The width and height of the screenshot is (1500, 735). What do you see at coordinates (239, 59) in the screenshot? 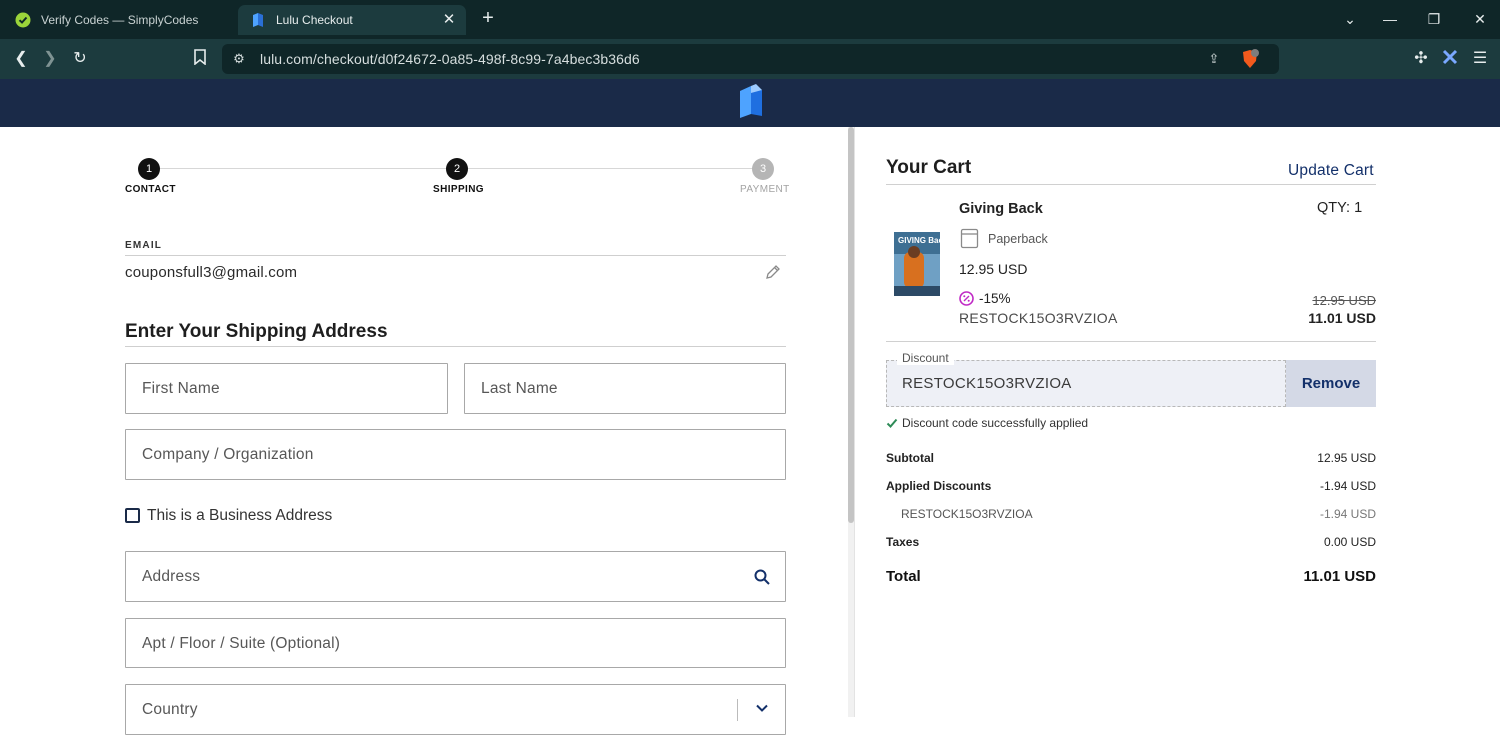
I see `site-info-icon: ⚙` at bounding box center [239, 59].